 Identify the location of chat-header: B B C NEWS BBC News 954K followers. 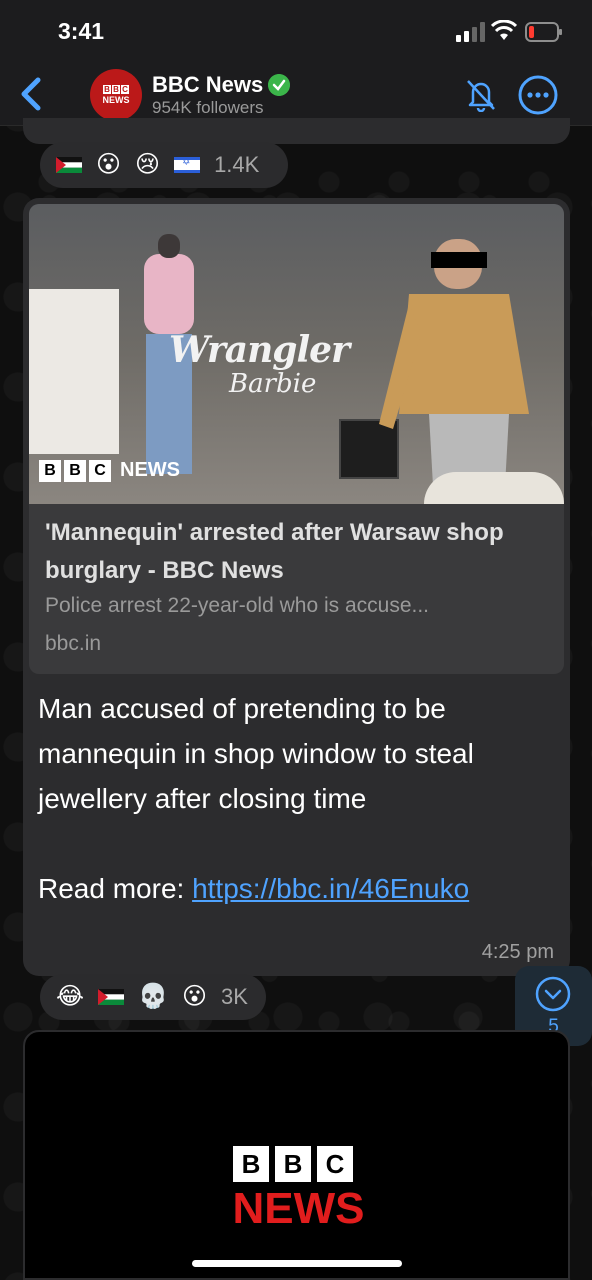
(296, 95).